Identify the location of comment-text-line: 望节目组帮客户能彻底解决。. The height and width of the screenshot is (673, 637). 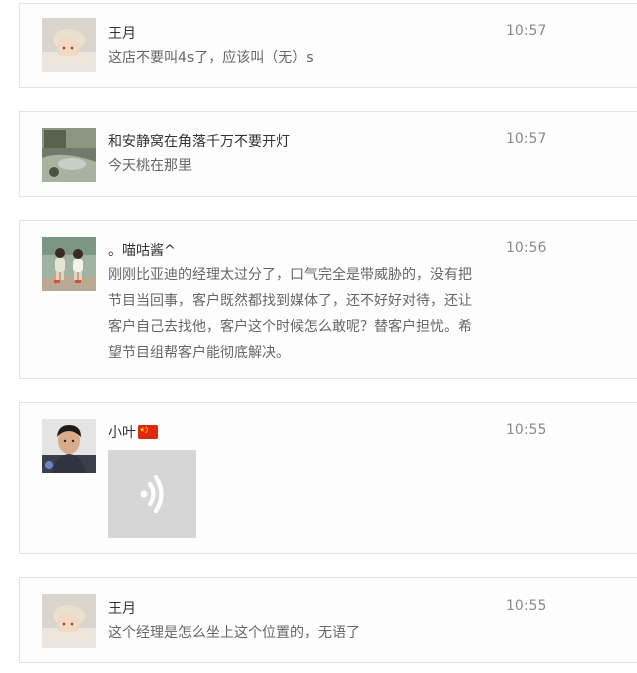
(199, 353).